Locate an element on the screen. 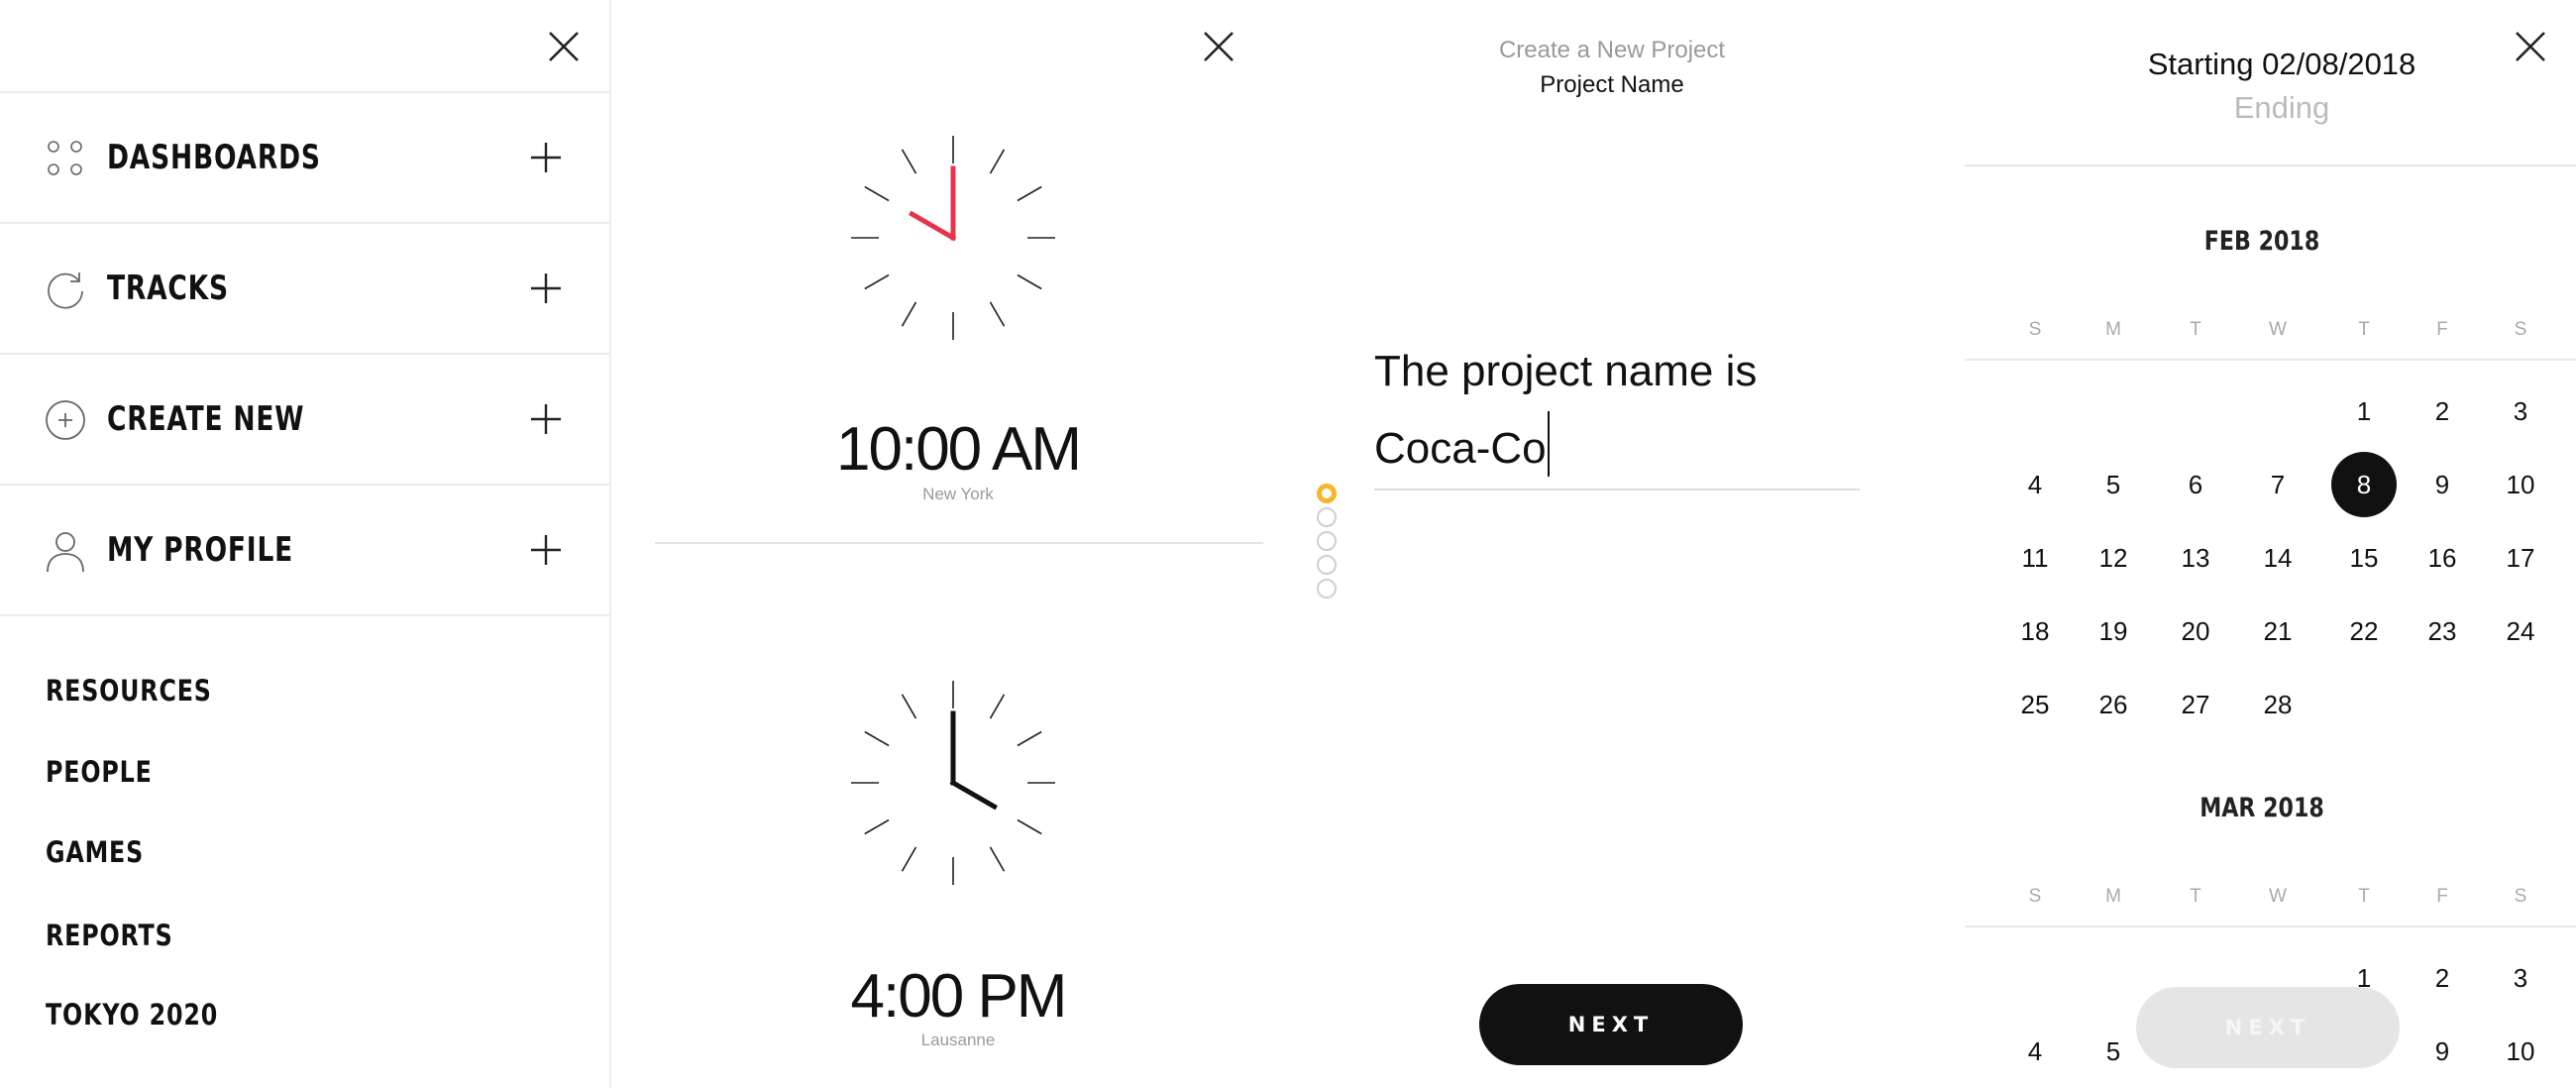 The height and width of the screenshot is (1088, 2576). calendar-day: 28 is located at coordinates (2277, 705).